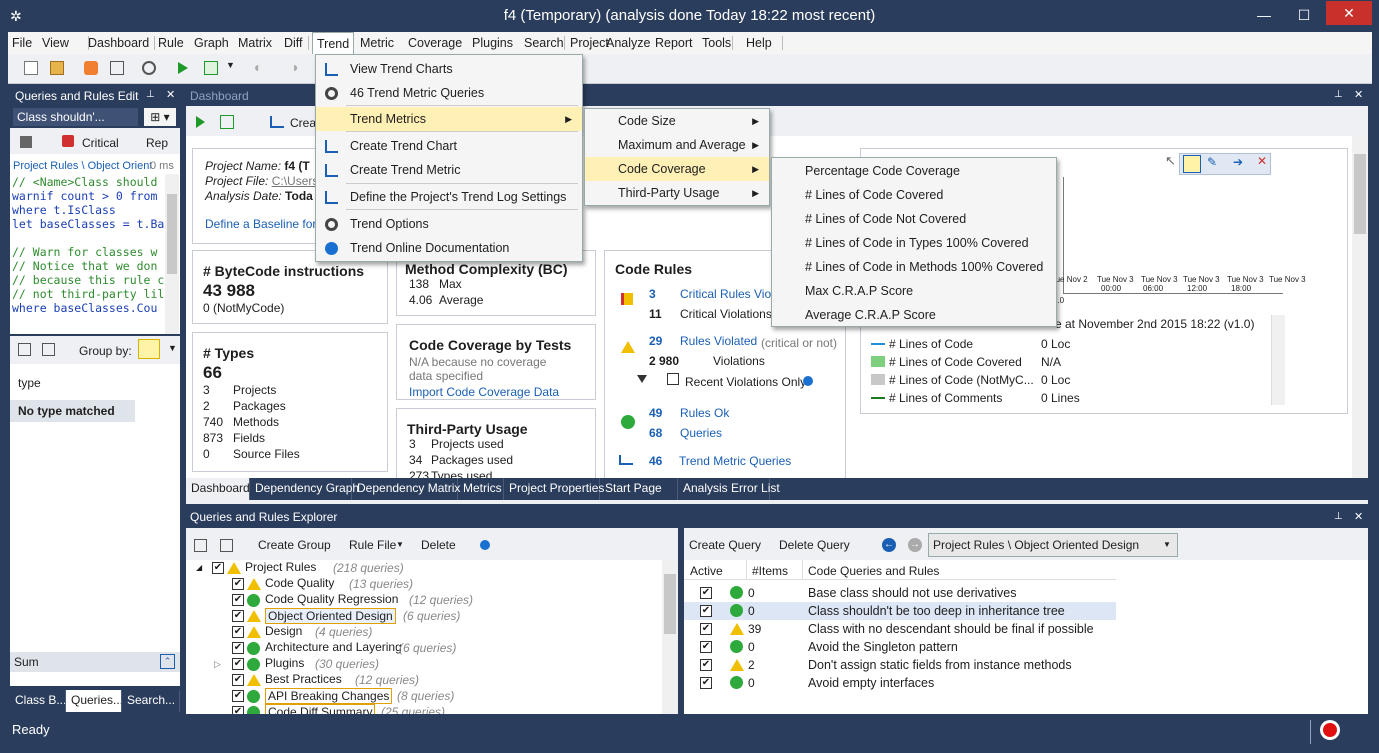 This screenshot has height=753, width=1379. I want to click on rule-file-button: Rule File, so click(372, 545).